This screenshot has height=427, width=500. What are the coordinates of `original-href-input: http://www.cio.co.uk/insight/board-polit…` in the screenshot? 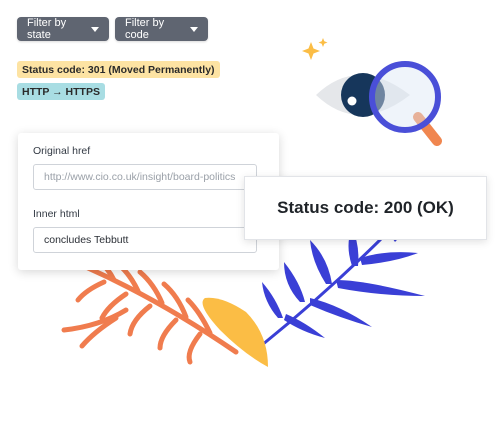 It's located at (145, 177).